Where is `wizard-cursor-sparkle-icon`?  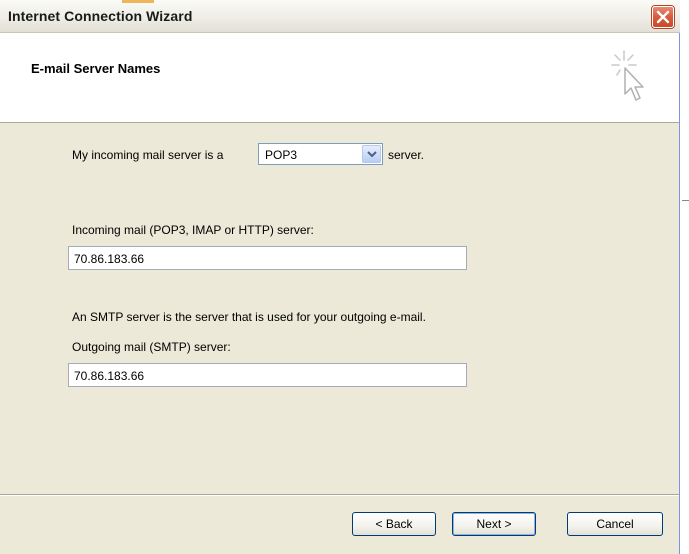 wizard-cursor-sparkle-icon is located at coordinates (627, 75).